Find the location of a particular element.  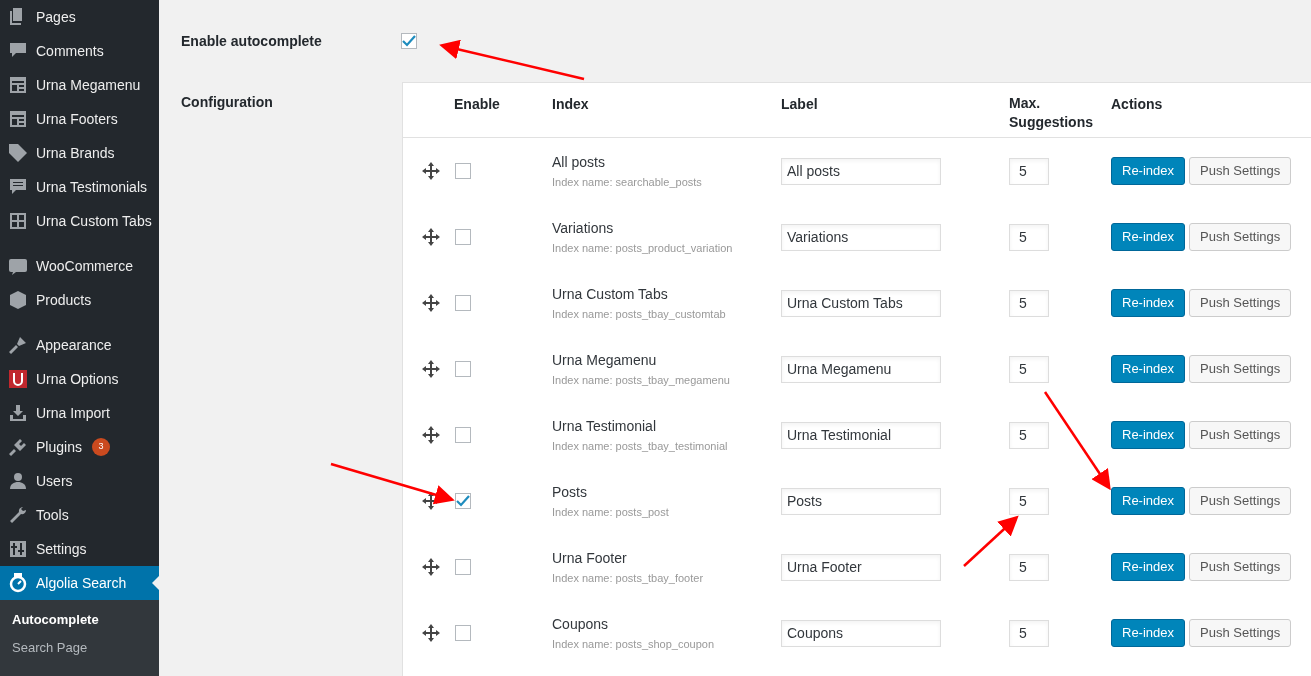

index-name: Index name: posts_tbay_footer is located at coordinates (628, 578).